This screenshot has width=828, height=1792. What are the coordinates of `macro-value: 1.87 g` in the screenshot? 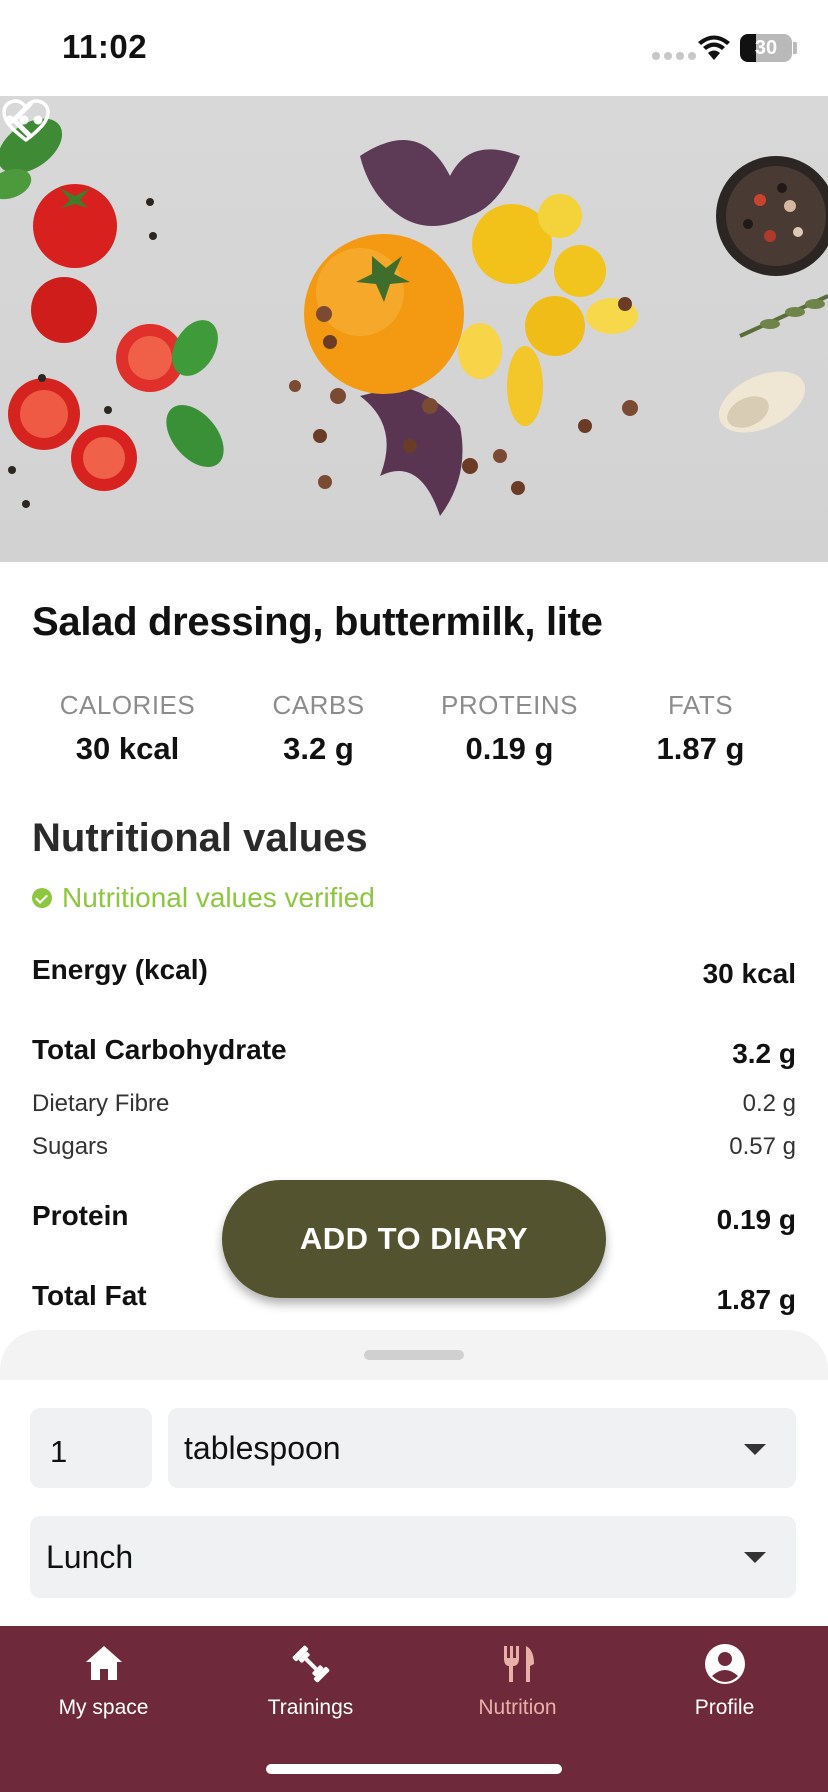 It's located at (700, 748).